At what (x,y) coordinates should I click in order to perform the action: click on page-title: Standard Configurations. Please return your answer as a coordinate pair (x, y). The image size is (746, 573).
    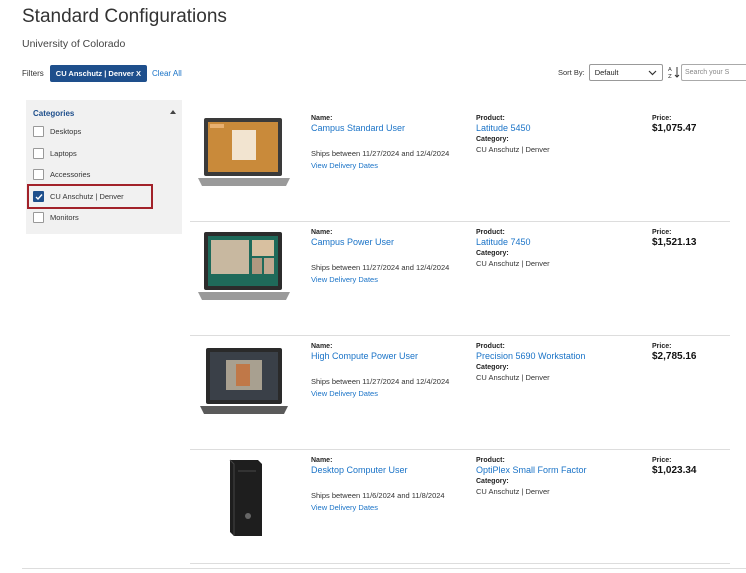
    Looking at the image, I should click on (124, 16).